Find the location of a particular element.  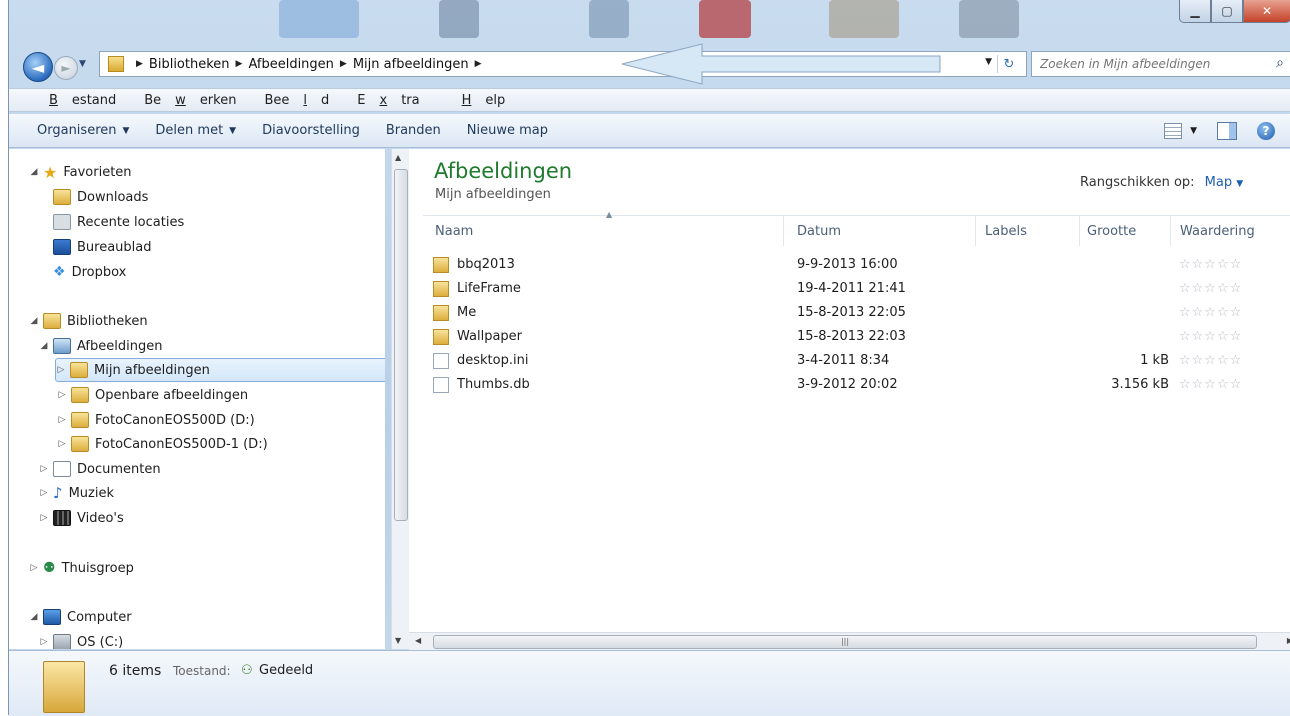

new-folder-button: Nieuwe map is located at coordinates (507, 130).